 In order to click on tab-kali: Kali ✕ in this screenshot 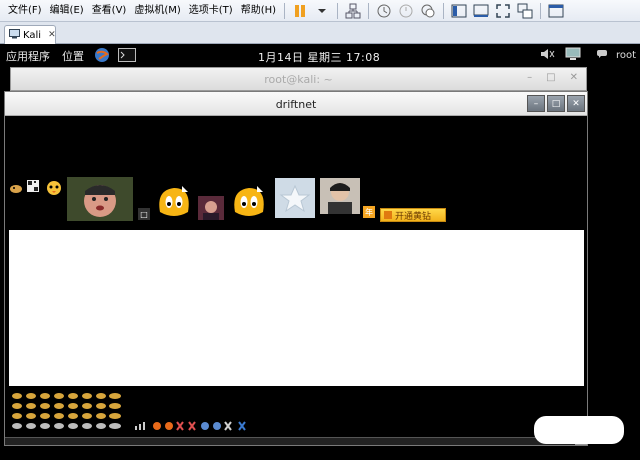, I will do `click(30, 34)`.